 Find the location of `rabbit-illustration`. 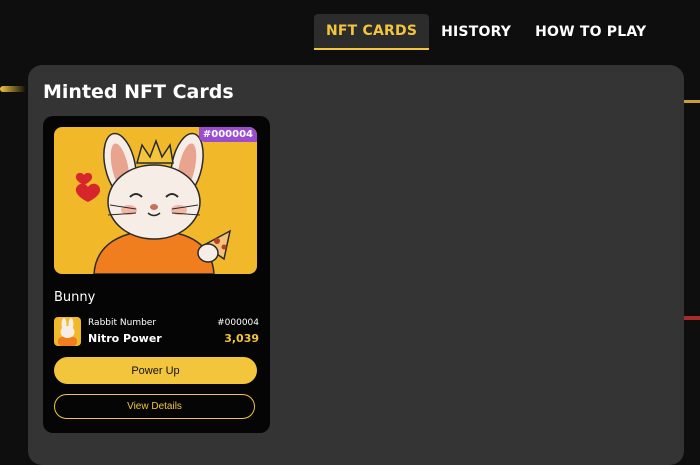

rabbit-illustration is located at coordinates (153, 203).